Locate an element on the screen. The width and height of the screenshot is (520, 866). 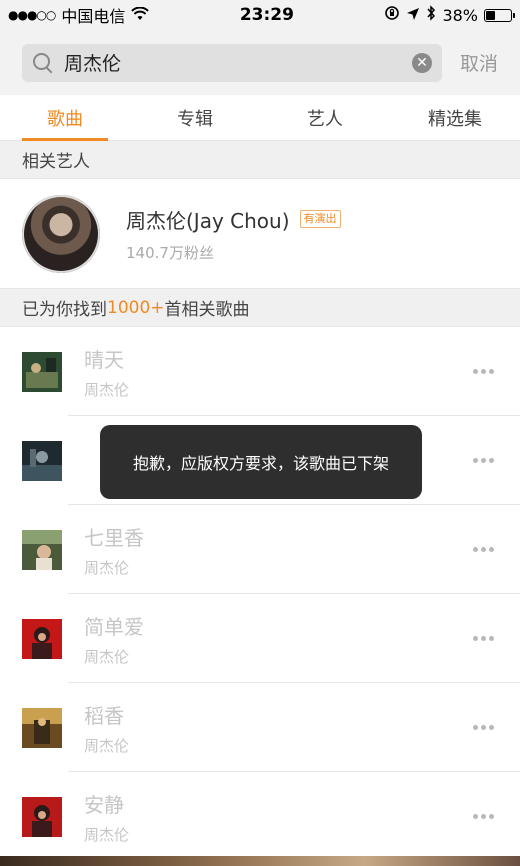
status-time: 23:29 is located at coordinates (266, 15).